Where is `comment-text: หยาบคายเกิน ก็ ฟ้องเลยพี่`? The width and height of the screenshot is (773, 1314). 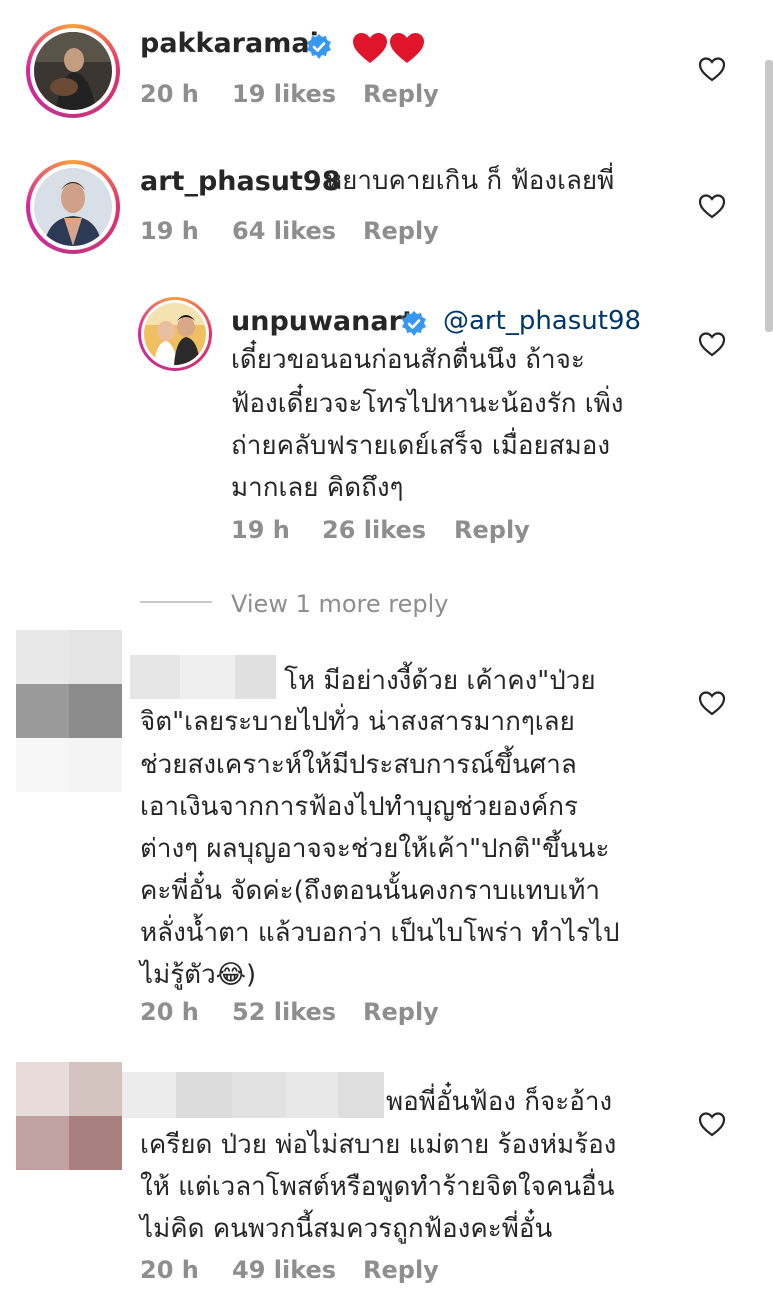
comment-text: หยาบคายเกิน ก็ ฟ้องเลยพี่ is located at coordinates (470, 181).